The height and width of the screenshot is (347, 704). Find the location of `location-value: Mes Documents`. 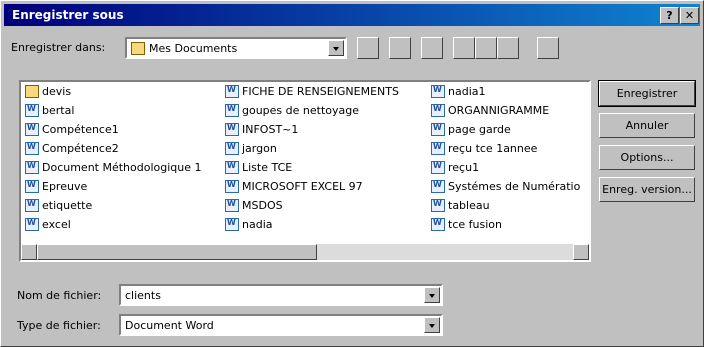

location-value: Mes Documents is located at coordinates (193, 48).